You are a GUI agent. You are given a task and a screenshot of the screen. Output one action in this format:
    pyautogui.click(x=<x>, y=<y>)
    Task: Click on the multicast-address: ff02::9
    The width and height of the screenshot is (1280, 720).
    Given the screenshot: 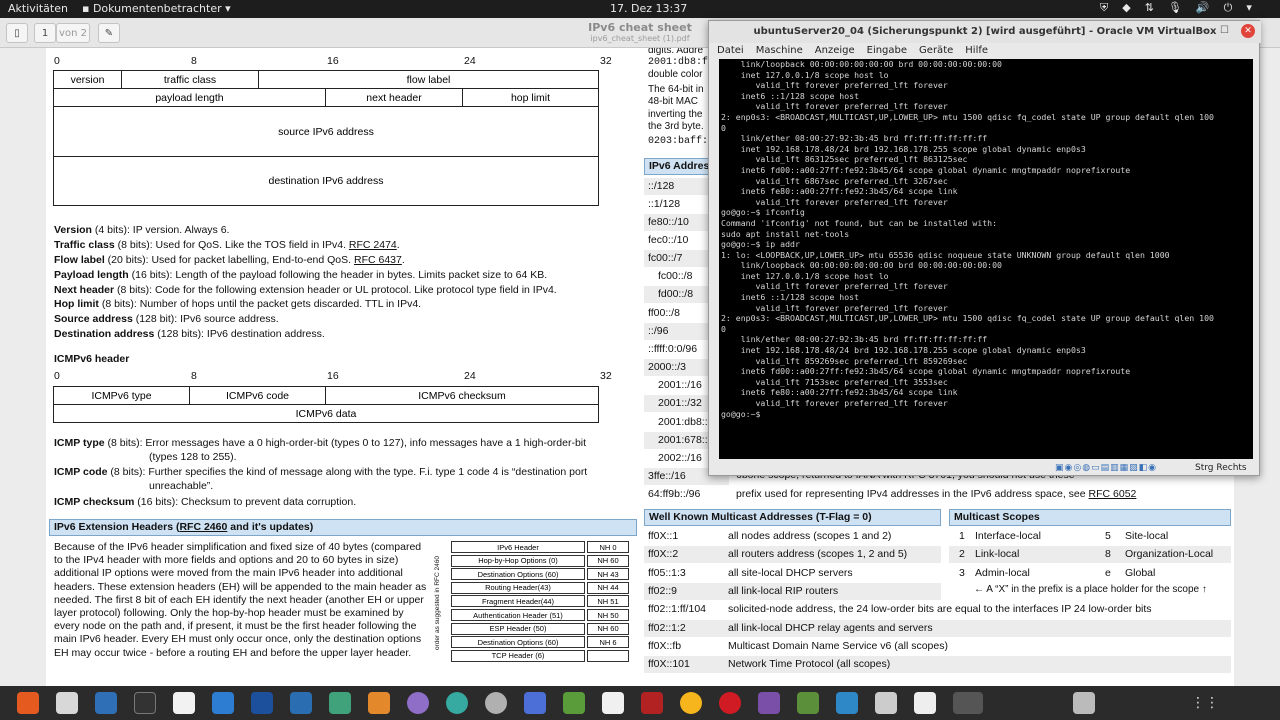 What is the action you would take?
    pyautogui.click(x=662, y=590)
    